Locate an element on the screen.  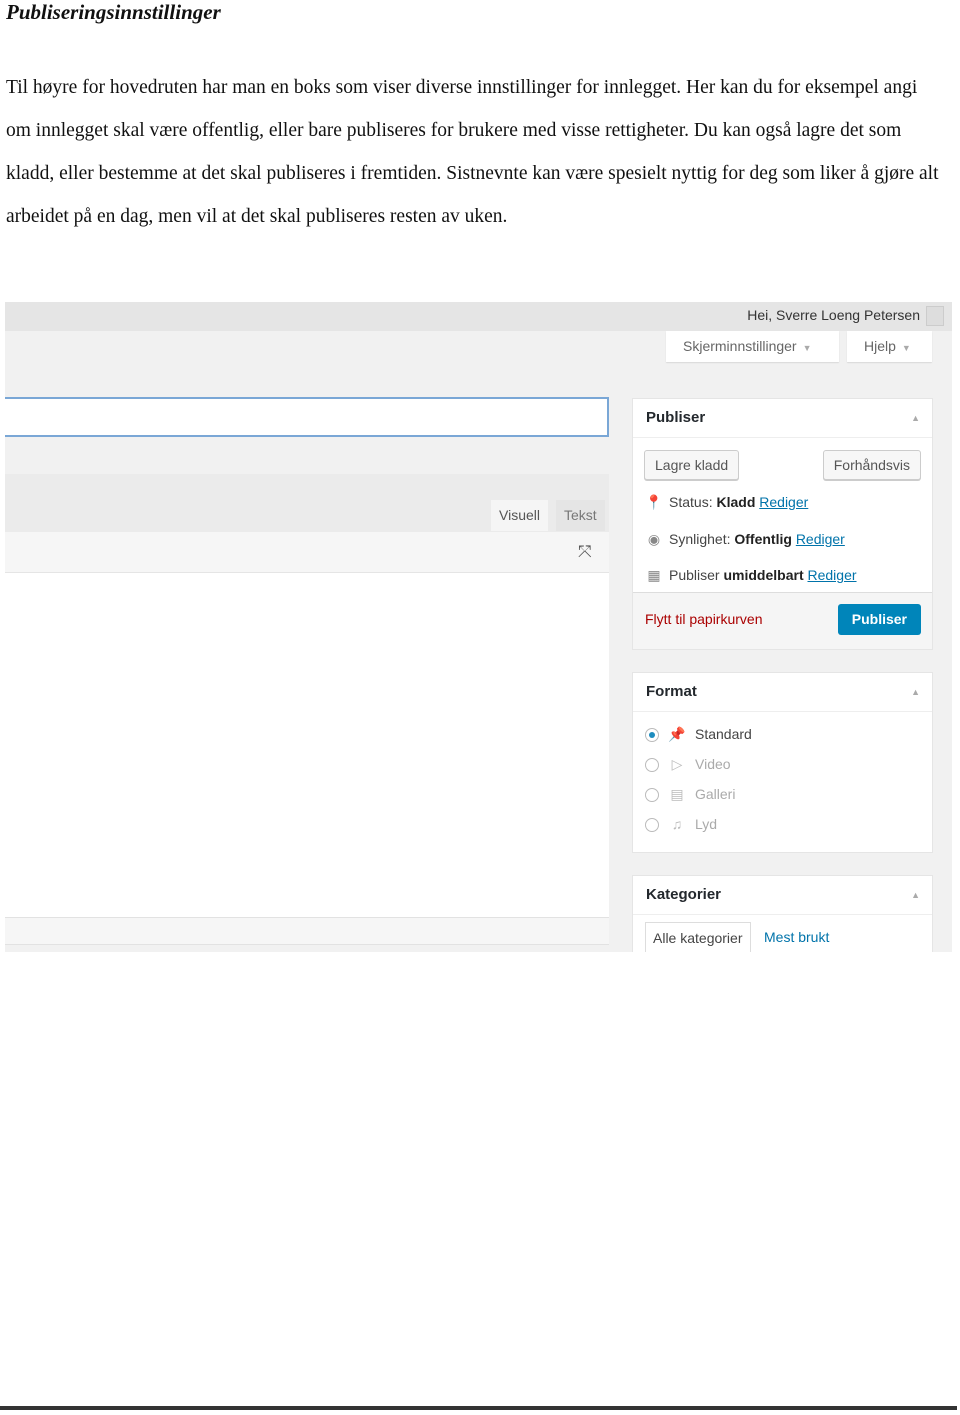
status-value: Kladd is located at coordinates (736, 502).